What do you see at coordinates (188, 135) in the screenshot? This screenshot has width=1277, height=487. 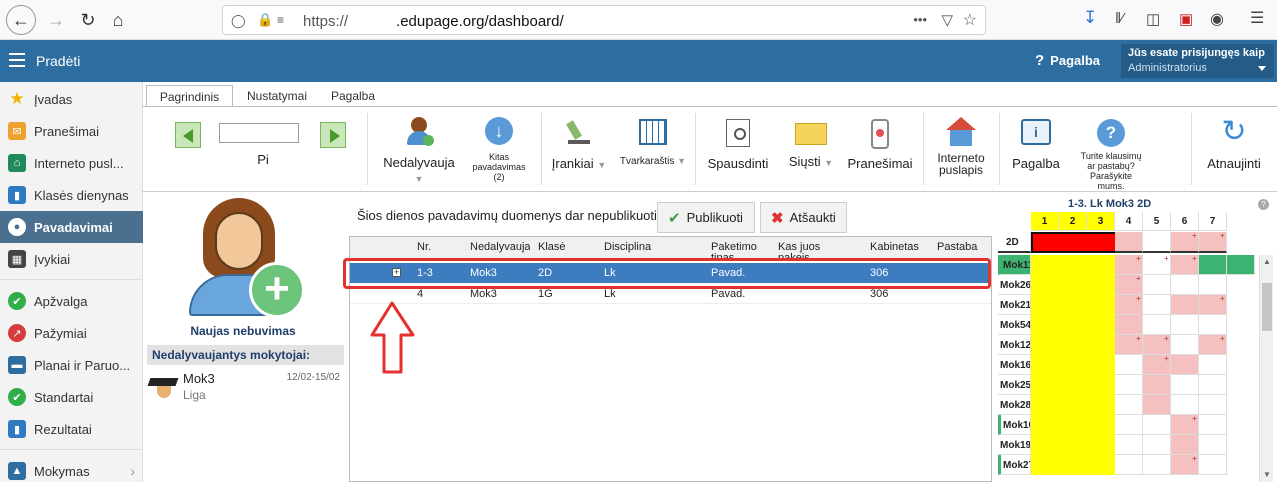 I see `prev-day-button` at bounding box center [188, 135].